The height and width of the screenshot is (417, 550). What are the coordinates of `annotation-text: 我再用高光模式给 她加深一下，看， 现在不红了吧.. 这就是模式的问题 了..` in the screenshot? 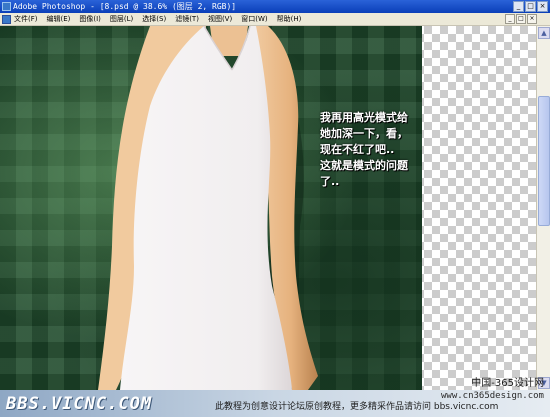 It's located at (370, 150).